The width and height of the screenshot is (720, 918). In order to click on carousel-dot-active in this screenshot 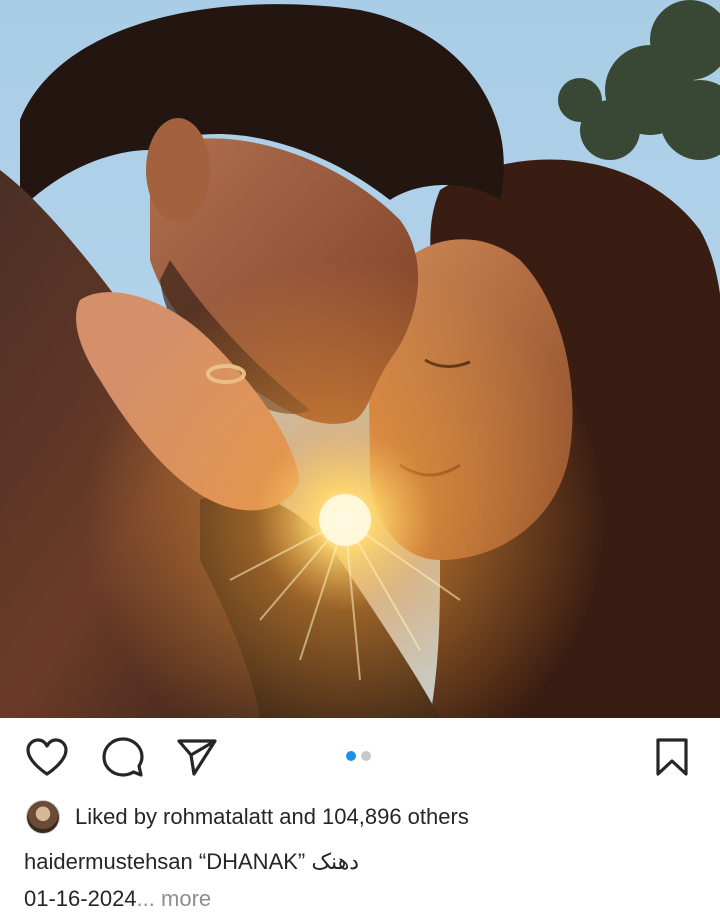, I will do `click(351, 756)`.